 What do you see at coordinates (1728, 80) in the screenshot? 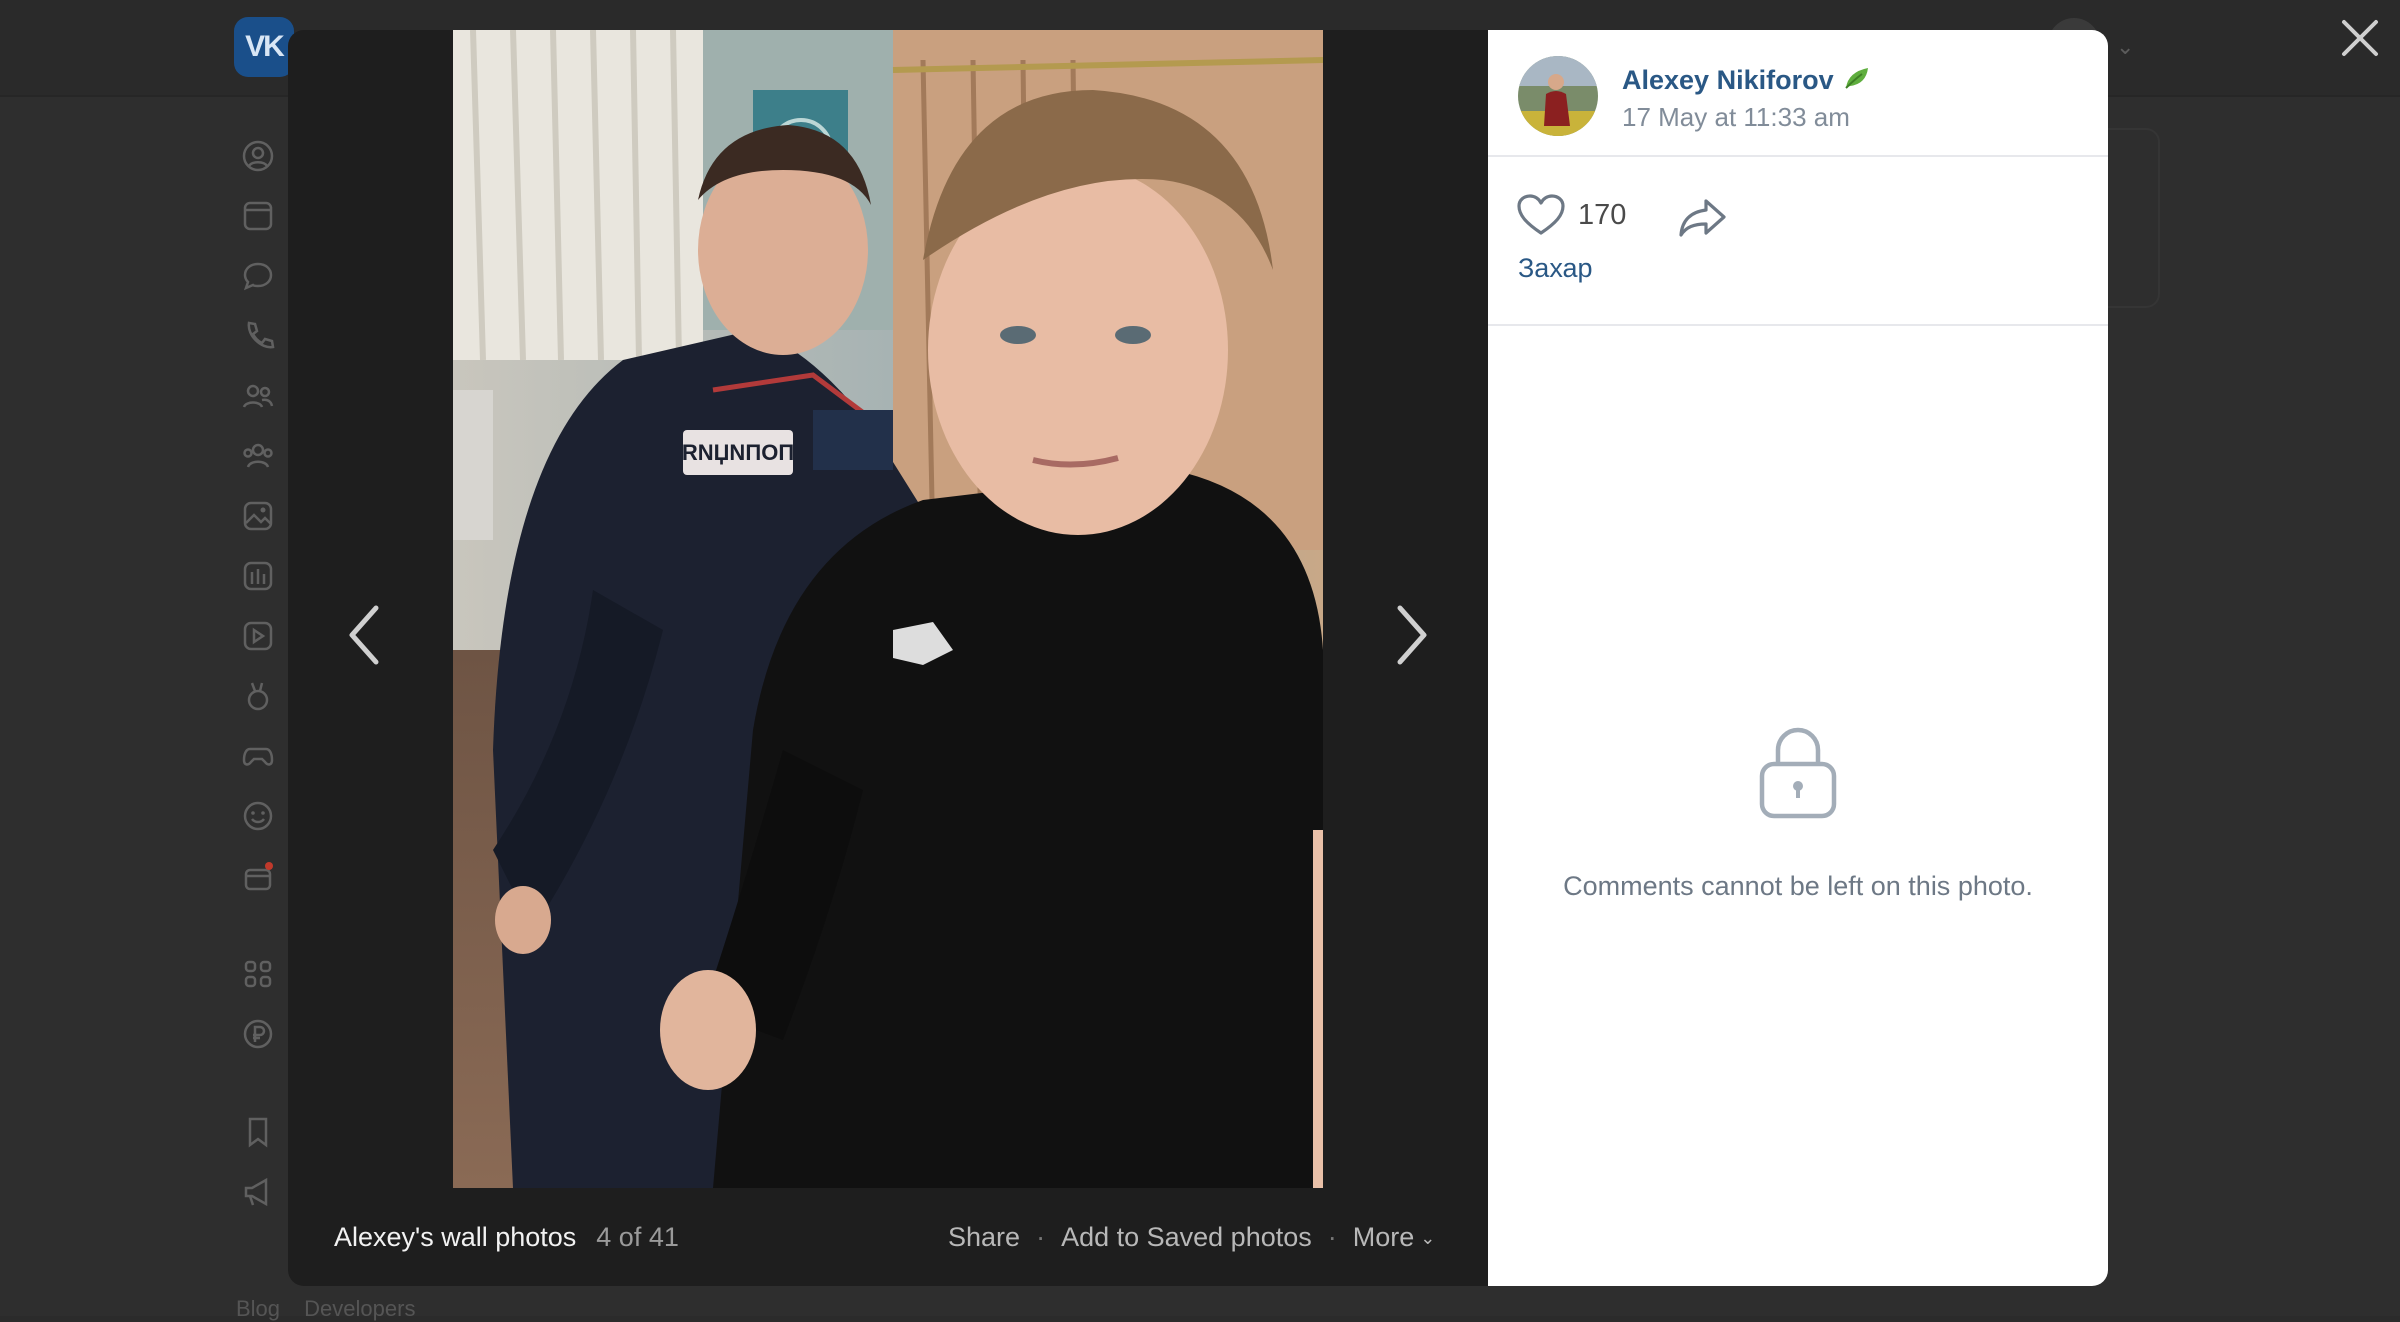
I see `author-name: Alexey Nikiforov` at bounding box center [1728, 80].